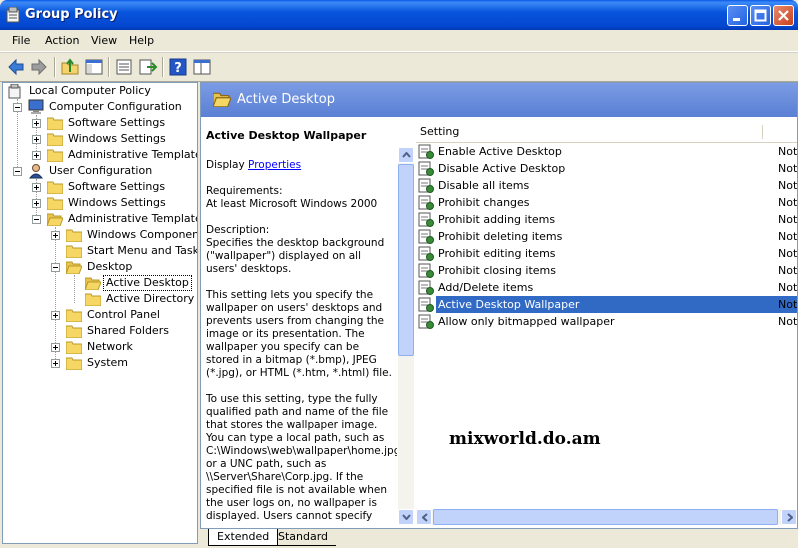 The width and height of the screenshot is (798, 548). I want to click on setting-row: Add/Delete items Not, so click(606, 287).